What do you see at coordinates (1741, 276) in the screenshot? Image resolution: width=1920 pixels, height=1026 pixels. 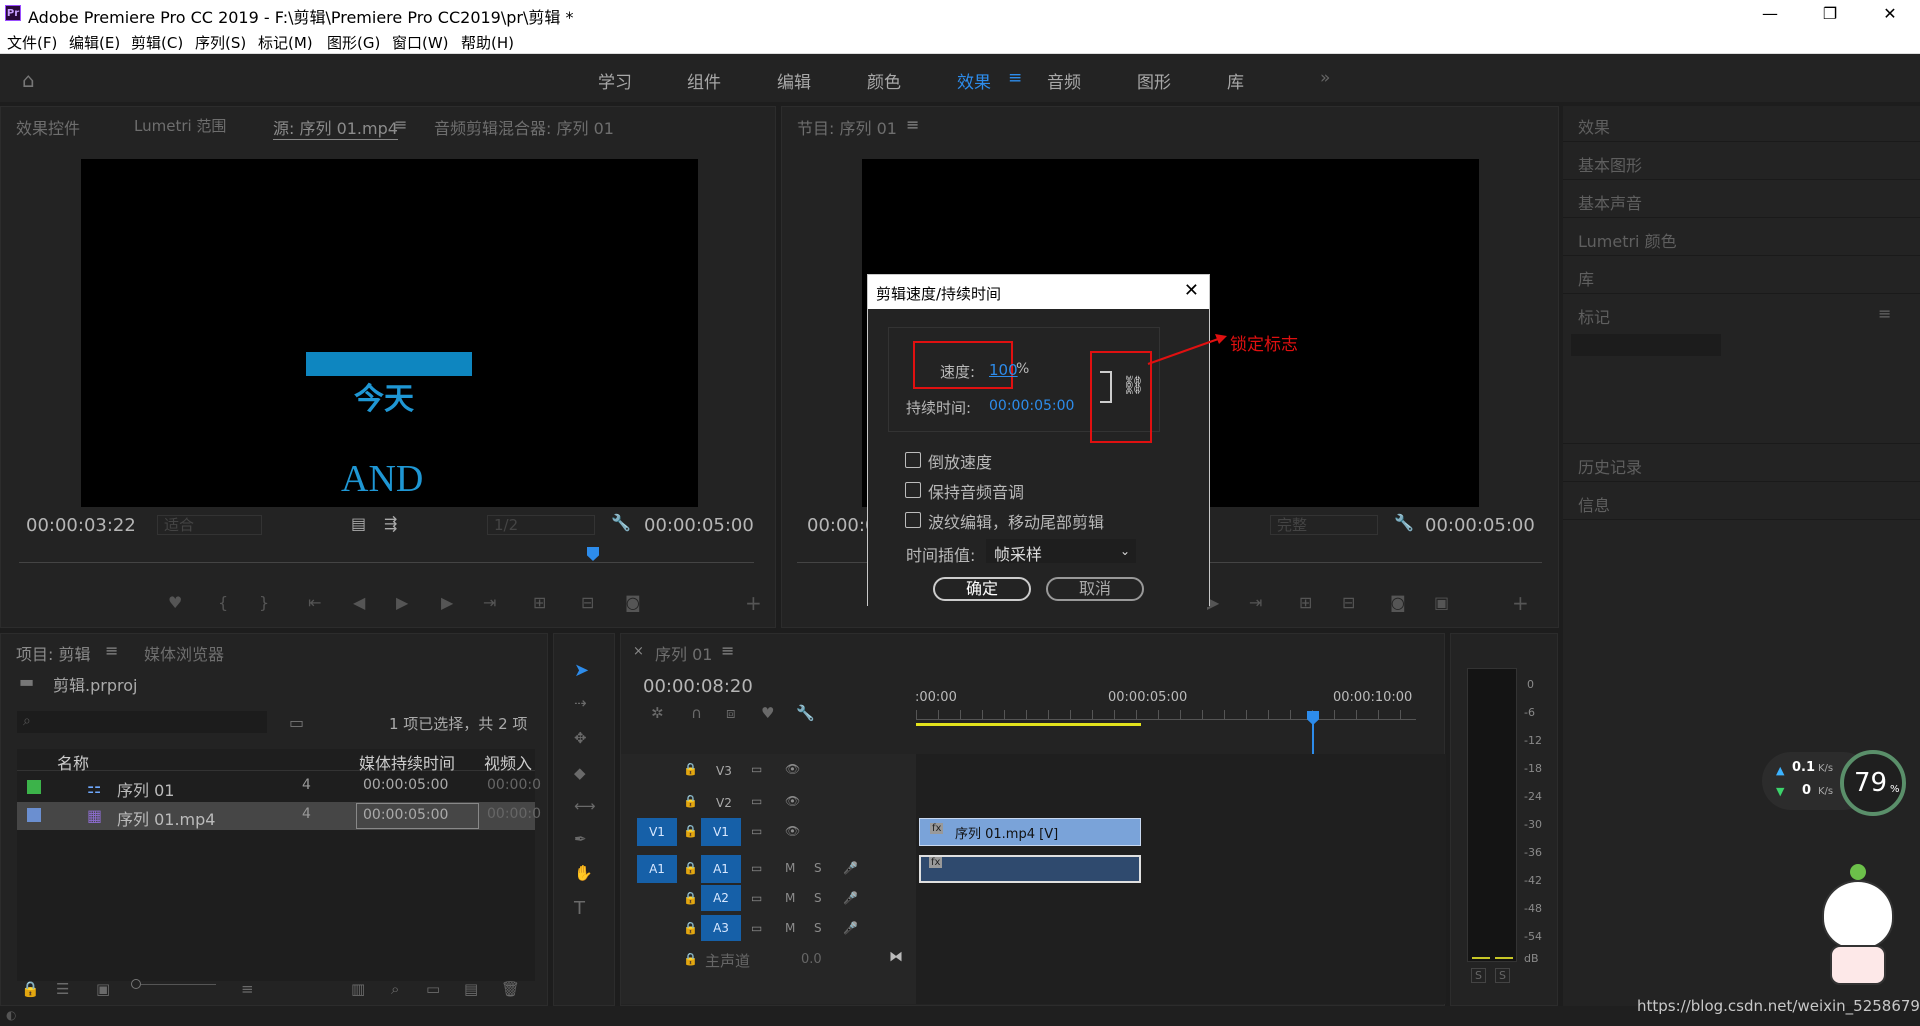 I see `panel-libraries: 库` at bounding box center [1741, 276].